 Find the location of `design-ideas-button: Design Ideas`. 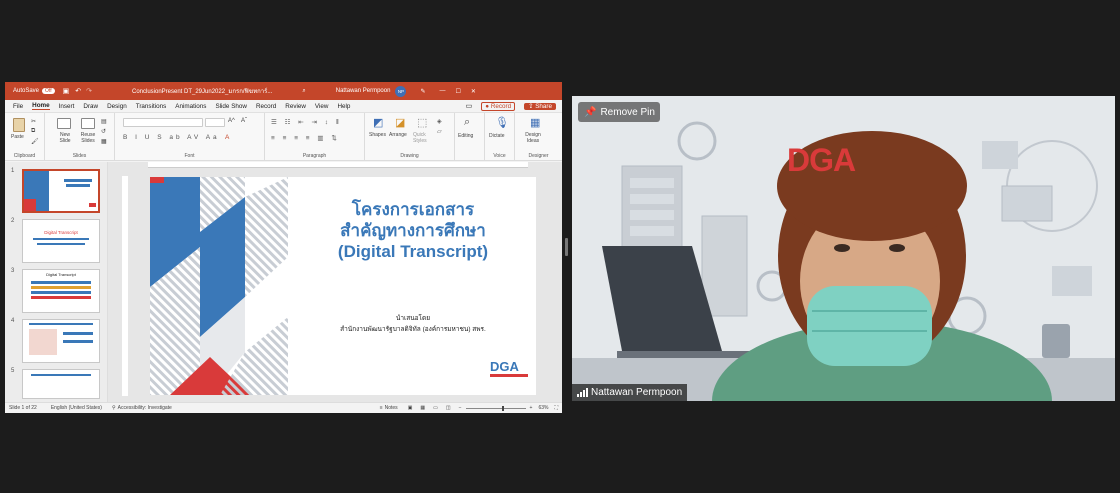

design-ideas-button: Design Ideas is located at coordinates (533, 138).